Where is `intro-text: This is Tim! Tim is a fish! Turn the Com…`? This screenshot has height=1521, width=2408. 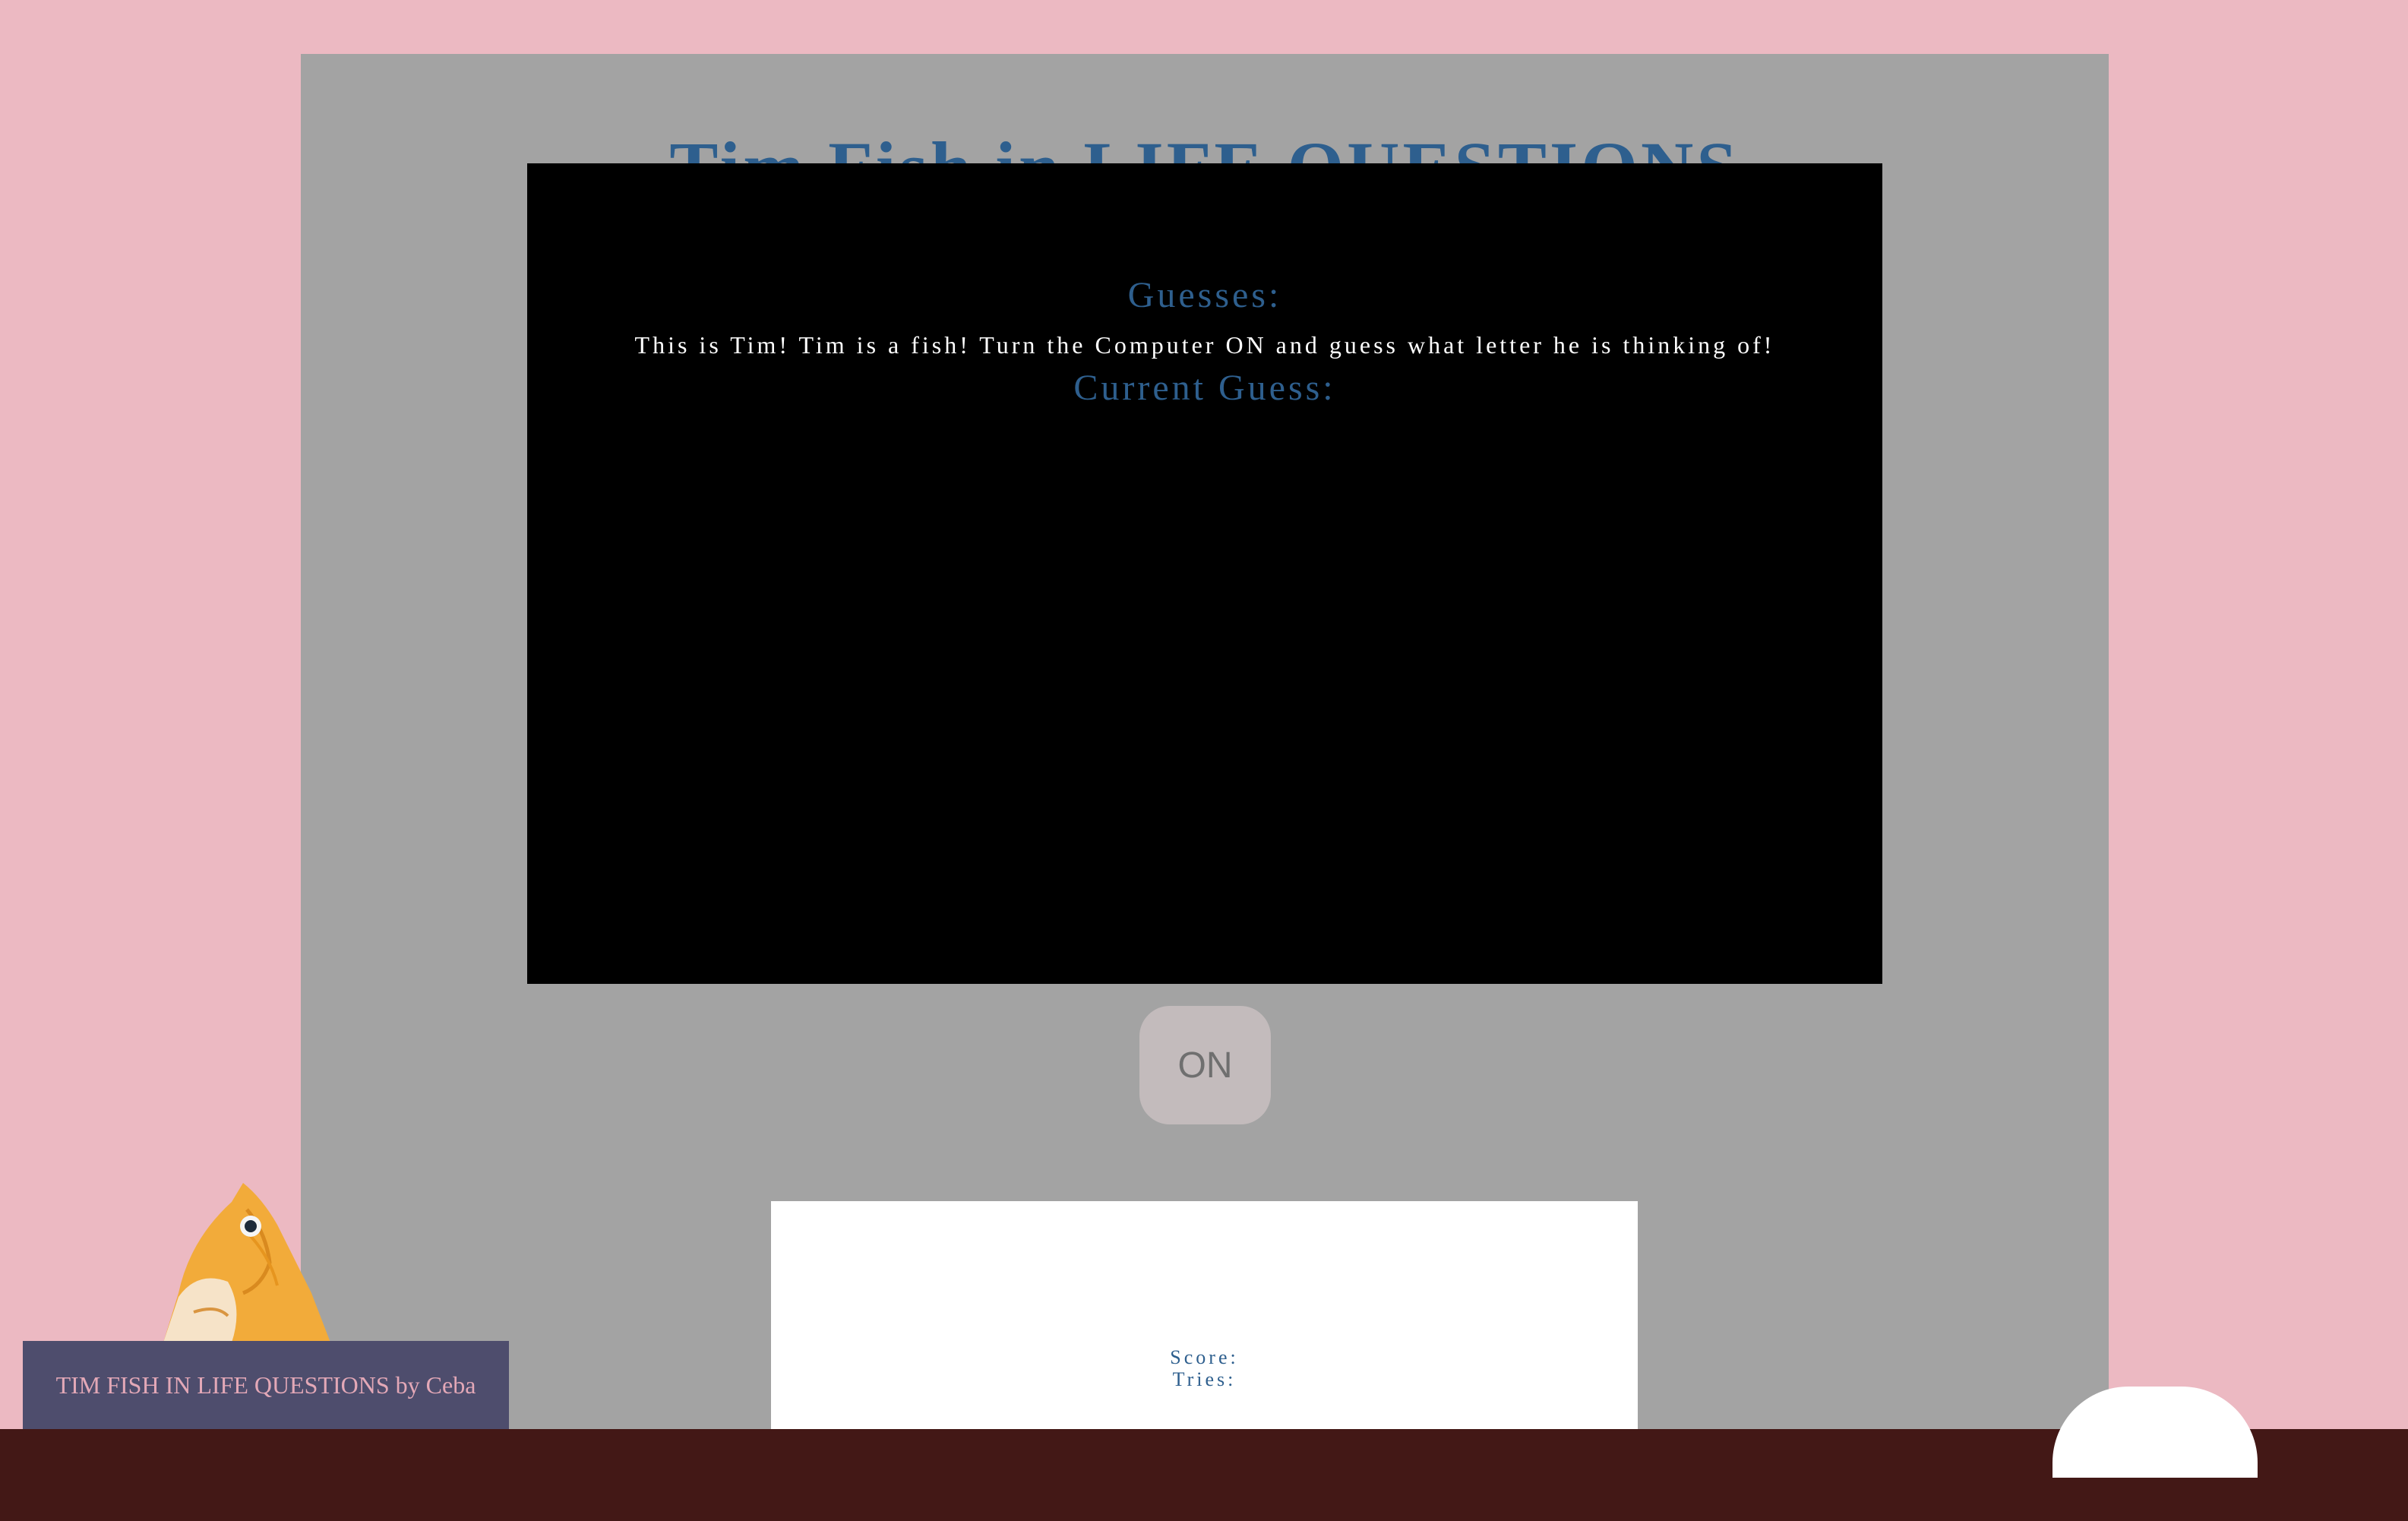
intro-text: This is Tim! Tim is a fish! Turn the Com… is located at coordinates (1204, 345).